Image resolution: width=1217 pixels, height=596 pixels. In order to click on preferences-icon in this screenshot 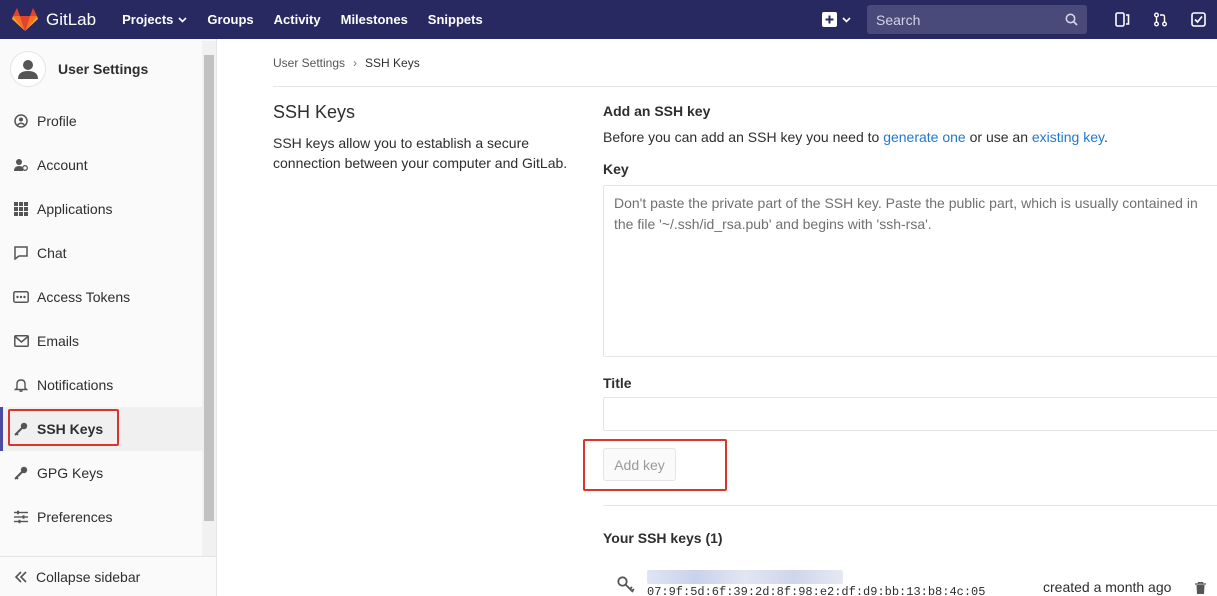, I will do `click(21, 517)`.